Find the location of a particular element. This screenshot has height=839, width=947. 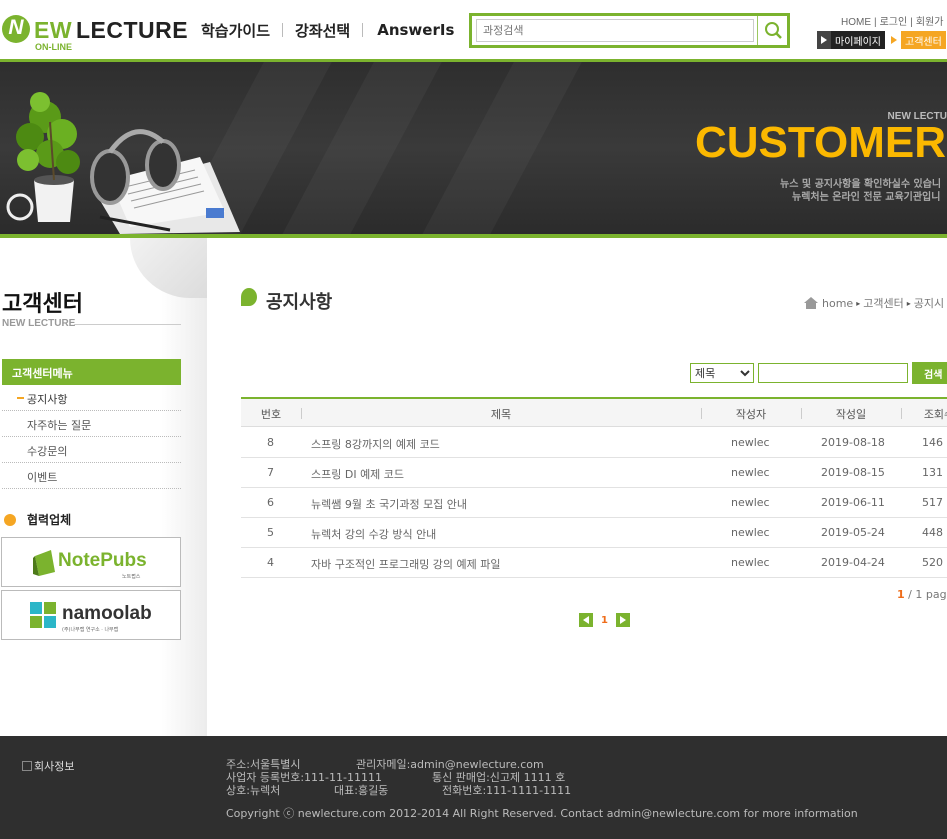

breadcrumb-customer-center: 고객센터 is located at coordinates (883, 303).